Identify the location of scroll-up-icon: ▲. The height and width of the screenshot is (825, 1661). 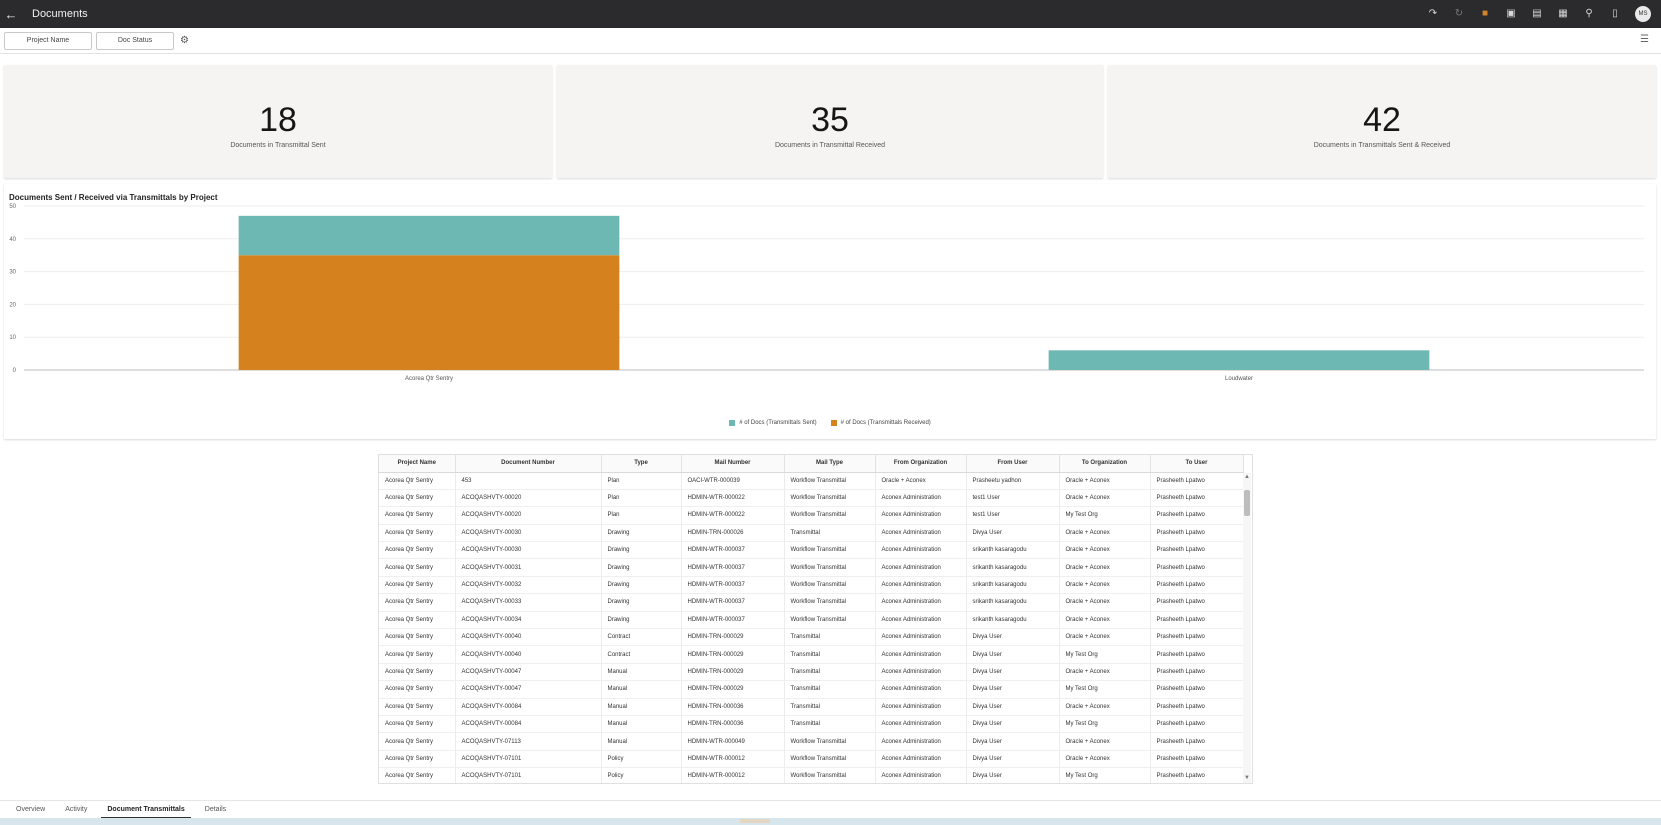
(1247, 477).